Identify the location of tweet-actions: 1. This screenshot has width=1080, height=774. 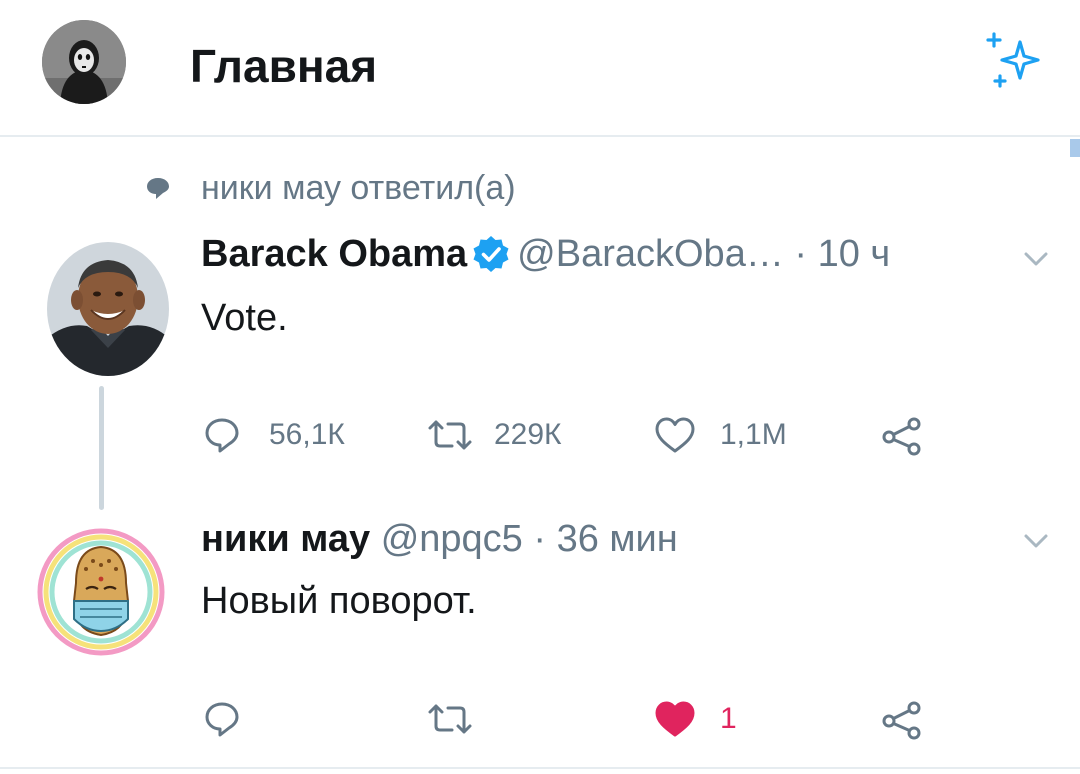
(540, 719).